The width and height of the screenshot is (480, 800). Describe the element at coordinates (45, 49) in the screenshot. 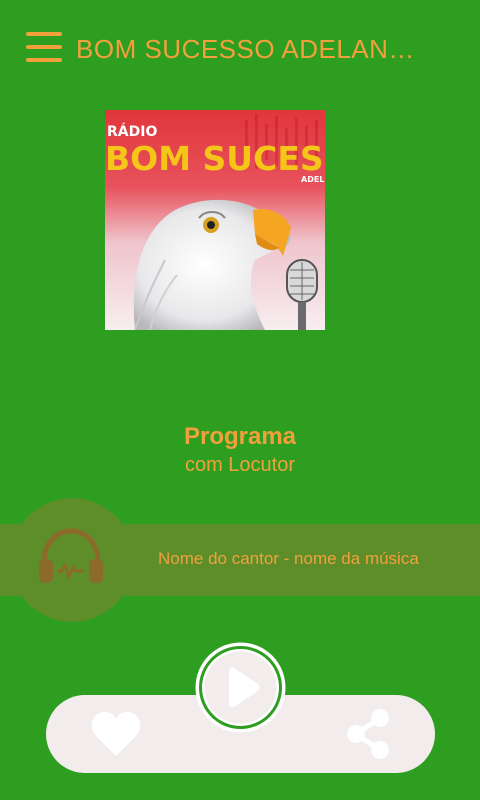

I see `hamburger-menu-icon` at that location.